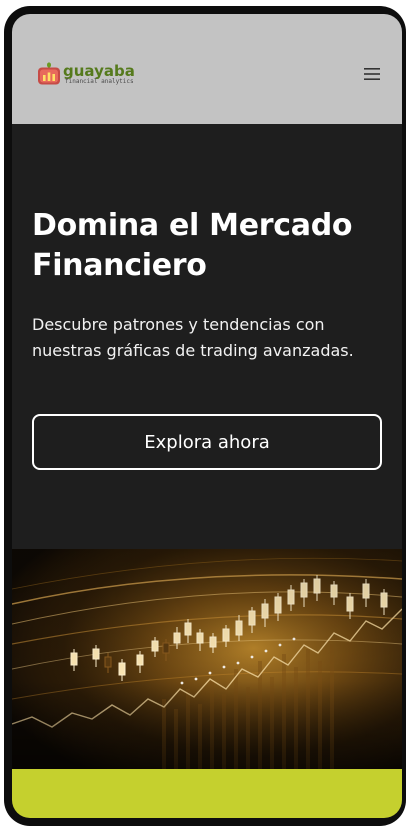 The image size is (416, 836). I want to click on site-header: guayaba financial analytics, so click(207, 69).